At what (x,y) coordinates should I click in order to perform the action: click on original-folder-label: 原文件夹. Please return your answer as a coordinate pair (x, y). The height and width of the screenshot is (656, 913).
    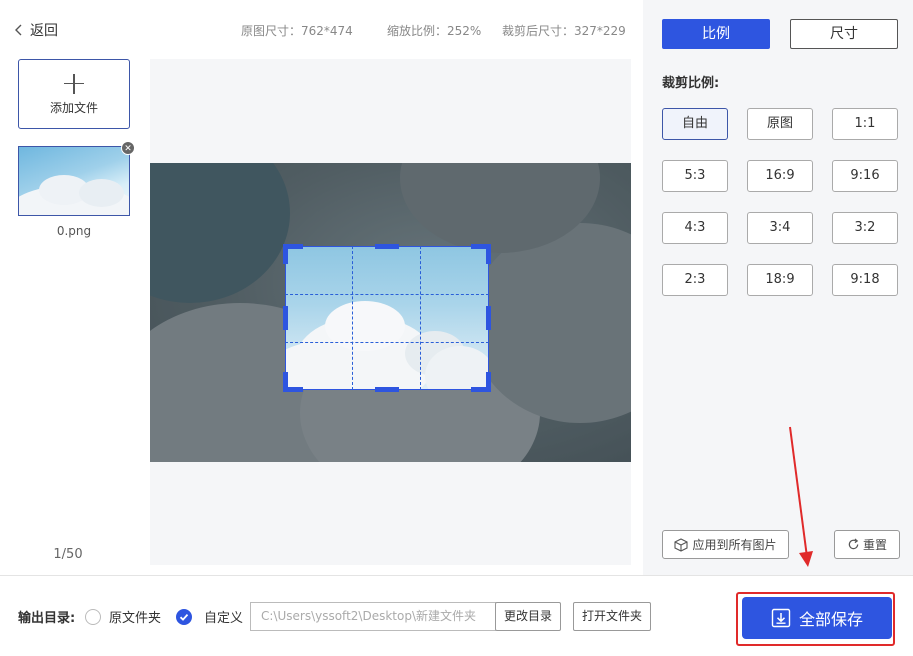
    Looking at the image, I should click on (135, 618).